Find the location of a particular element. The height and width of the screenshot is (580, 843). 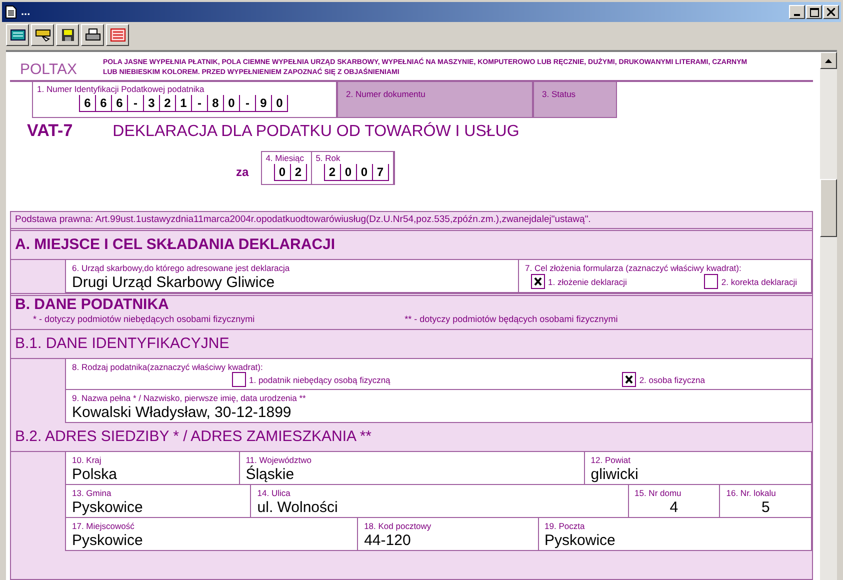

field-label: 6. Urząd skarbowy,do którego adresowane jest deklaracja is located at coordinates (181, 268).